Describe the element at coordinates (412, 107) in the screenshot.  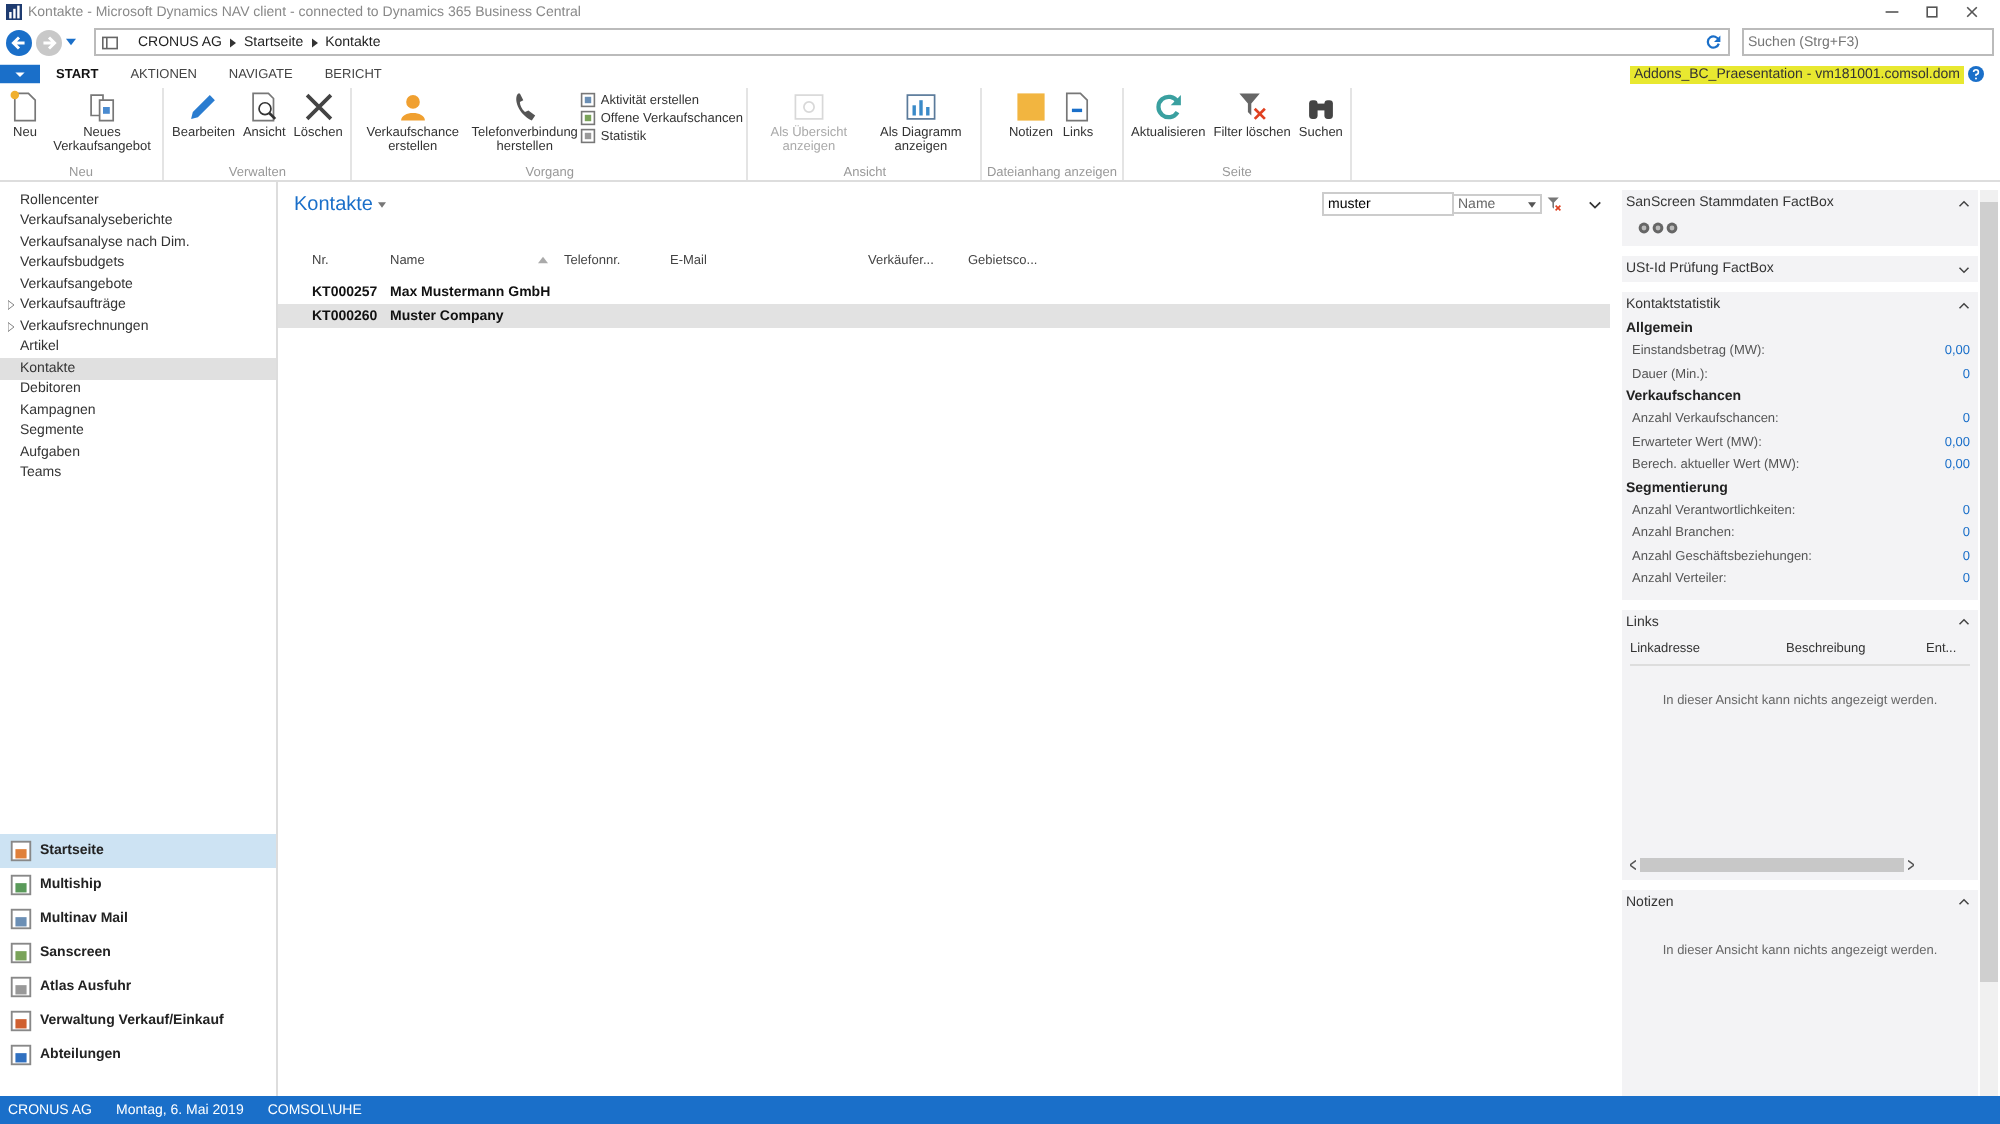
I see `person-icon` at that location.